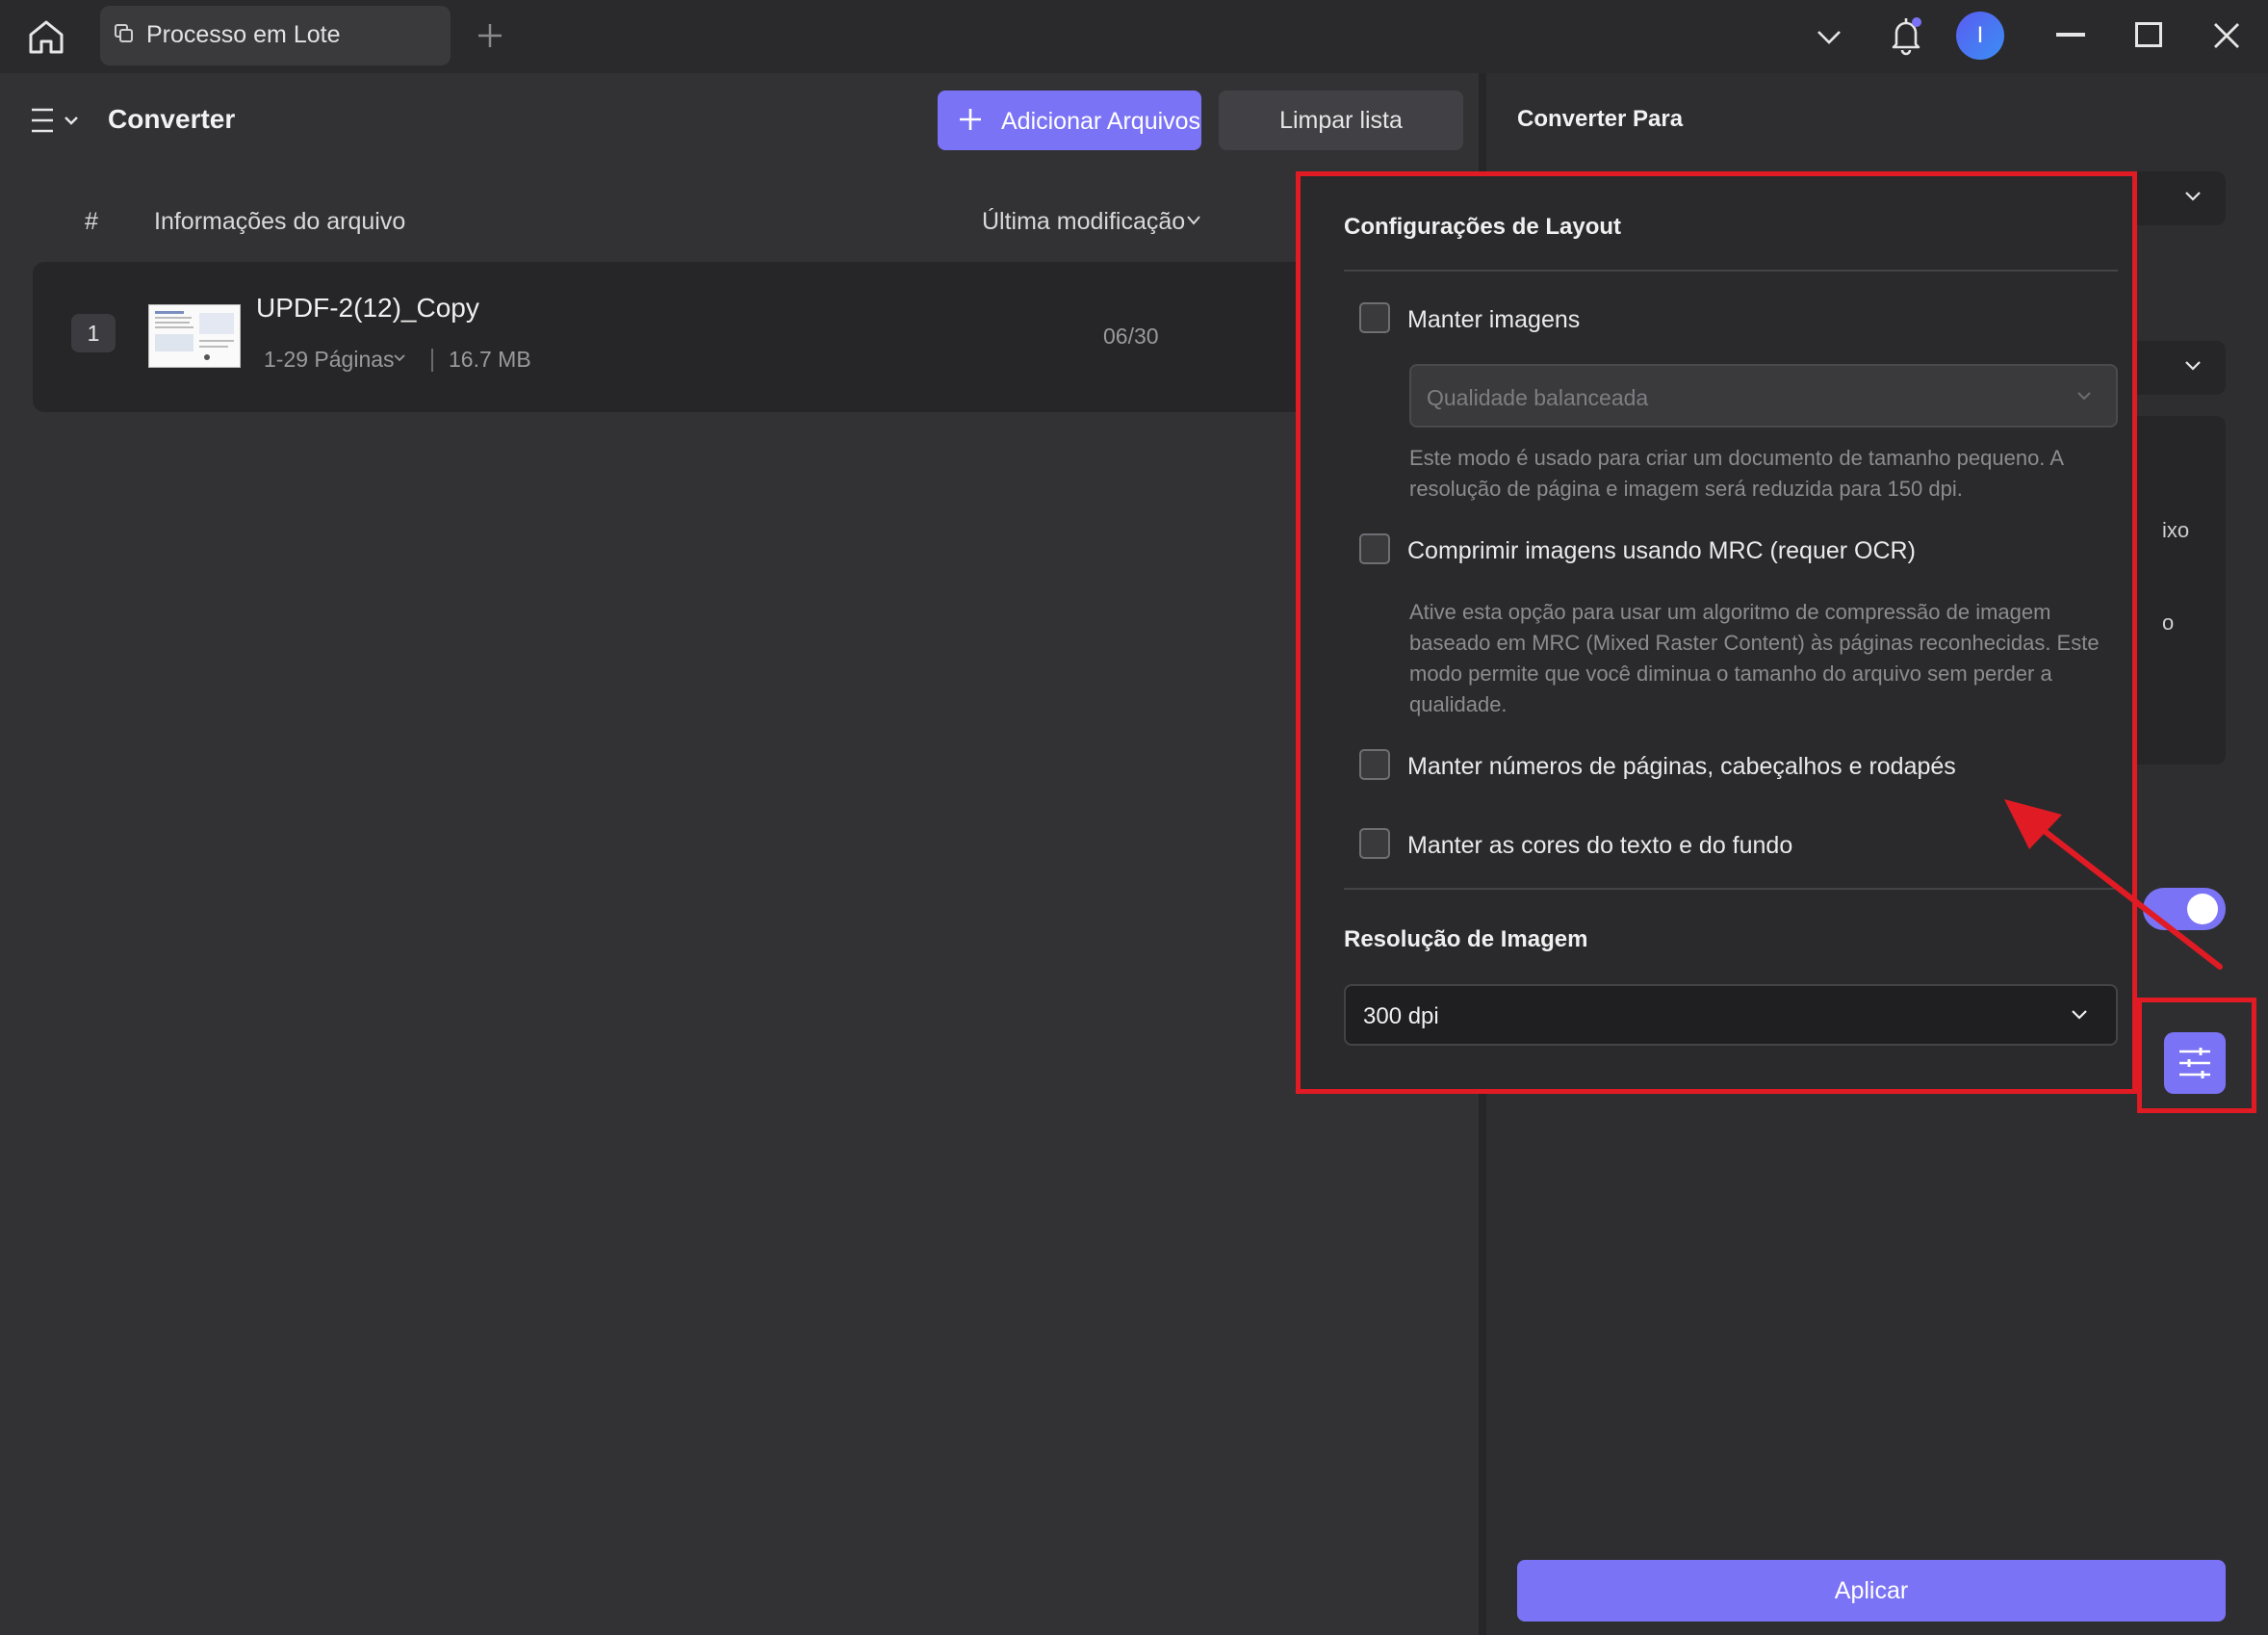 The height and width of the screenshot is (1635, 2268). What do you see at coordinates (2168, 622) in the screenshot?
I see `partial-text-2: o` at bounding box center [2168, 622].